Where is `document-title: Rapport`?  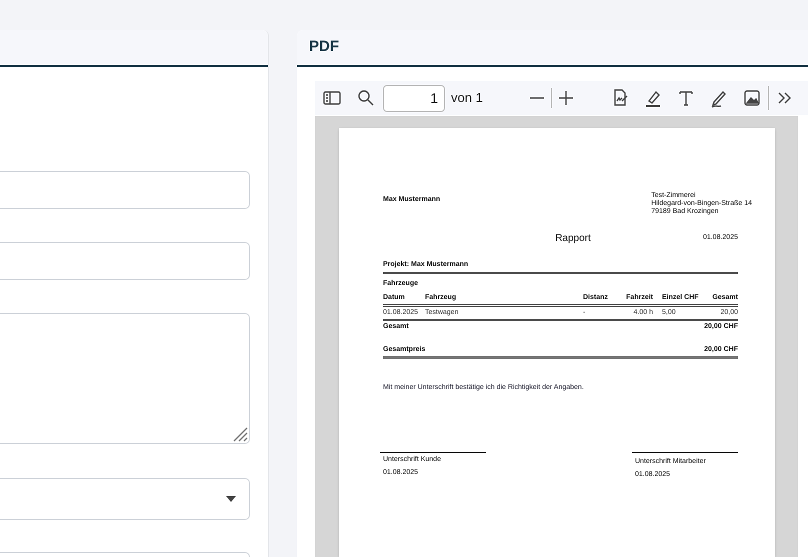
document-title: Rapport is located at coordinates (573, 239).